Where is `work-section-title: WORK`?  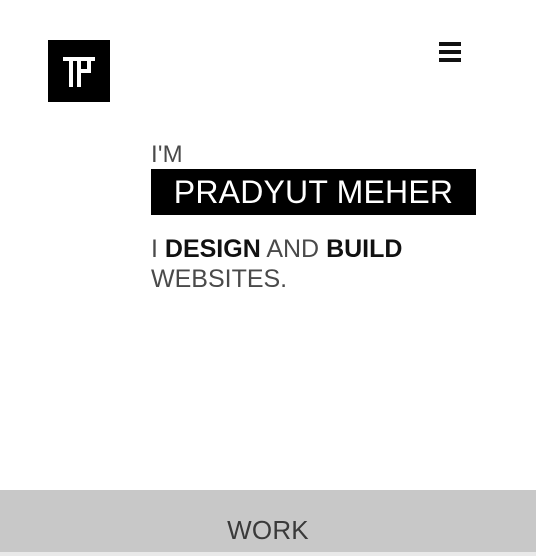
work-section-title: WORK is located at coordinates (268, 530).